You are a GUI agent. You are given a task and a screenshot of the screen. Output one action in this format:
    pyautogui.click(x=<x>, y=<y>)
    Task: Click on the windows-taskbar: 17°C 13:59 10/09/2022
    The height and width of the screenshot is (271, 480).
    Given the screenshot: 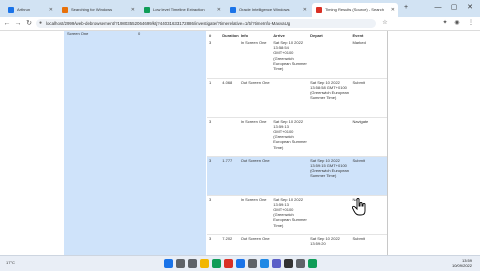 What is the action you would take?
    pyautogui.click(x=240, y=263)
    